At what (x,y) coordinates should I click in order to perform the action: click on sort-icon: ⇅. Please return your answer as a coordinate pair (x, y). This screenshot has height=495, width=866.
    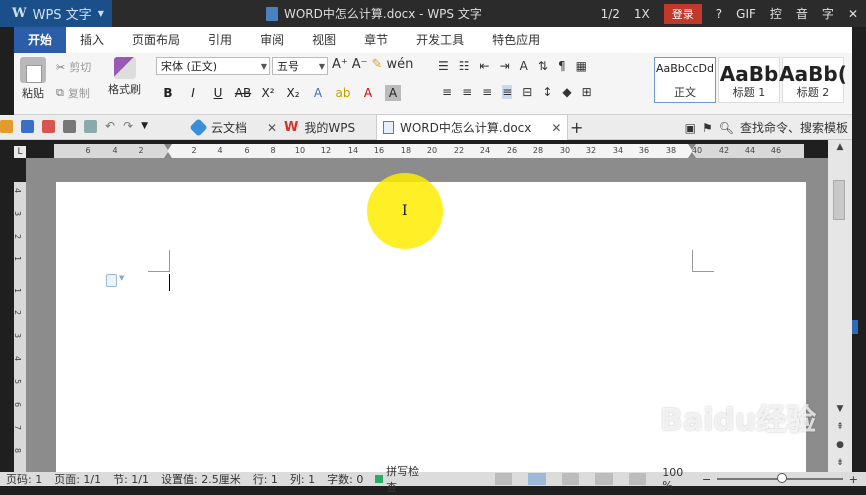
    Looking at the image, I should click on (543, 66).